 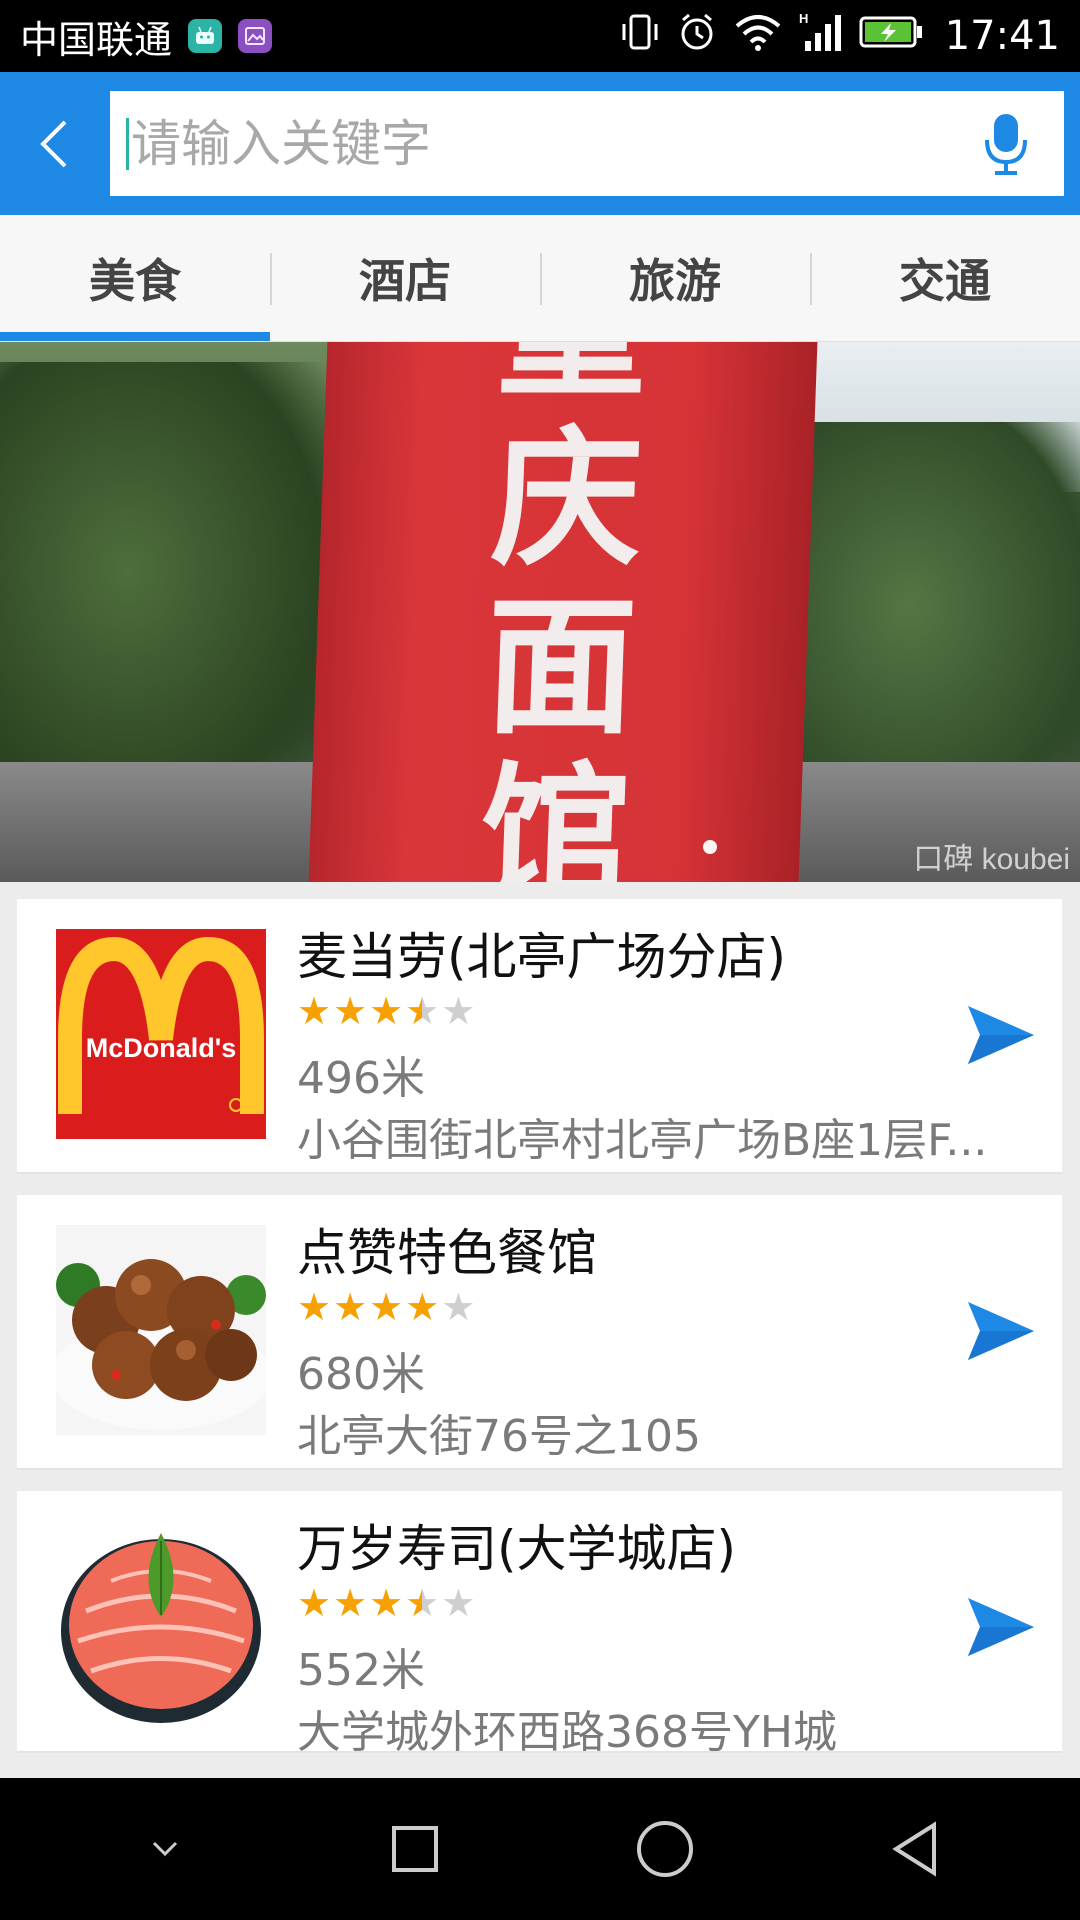 I want to click on gallery-icon, so click(x=255, y=36).